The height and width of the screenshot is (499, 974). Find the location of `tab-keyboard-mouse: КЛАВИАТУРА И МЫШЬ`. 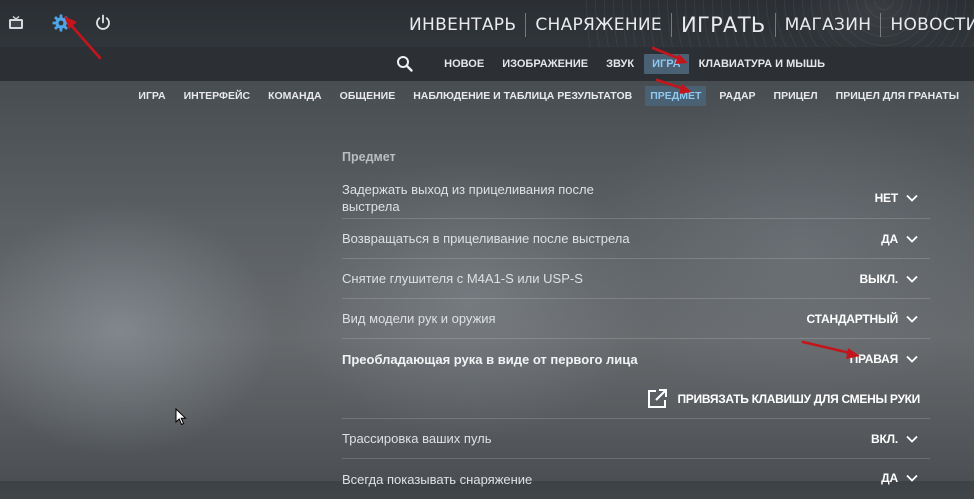

tab-keyboard-mouse: КЛАВИАТУРА И МЫШЬ is located at coordinates (762, 64).